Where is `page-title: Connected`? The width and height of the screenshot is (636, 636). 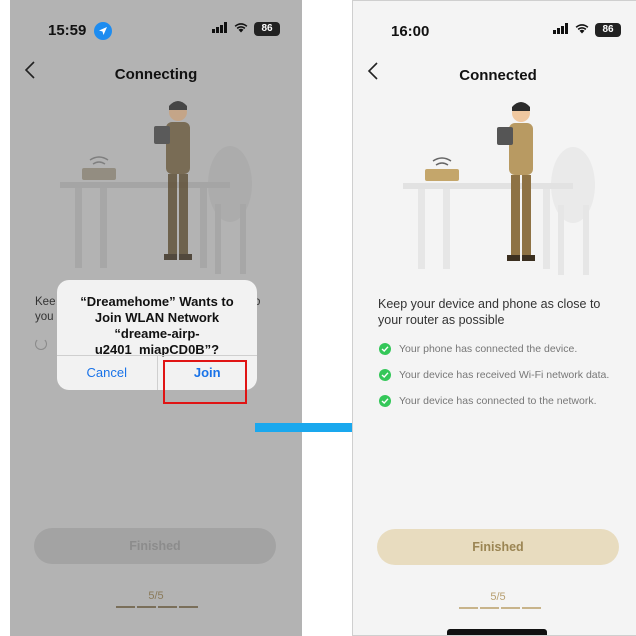
page-title: Connected is located at coordinates (498, 75).